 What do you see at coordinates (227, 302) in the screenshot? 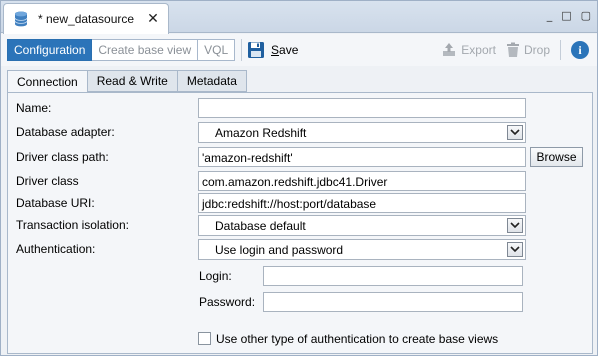
I see `password-label: Password:` at bounding box center [227, 302].